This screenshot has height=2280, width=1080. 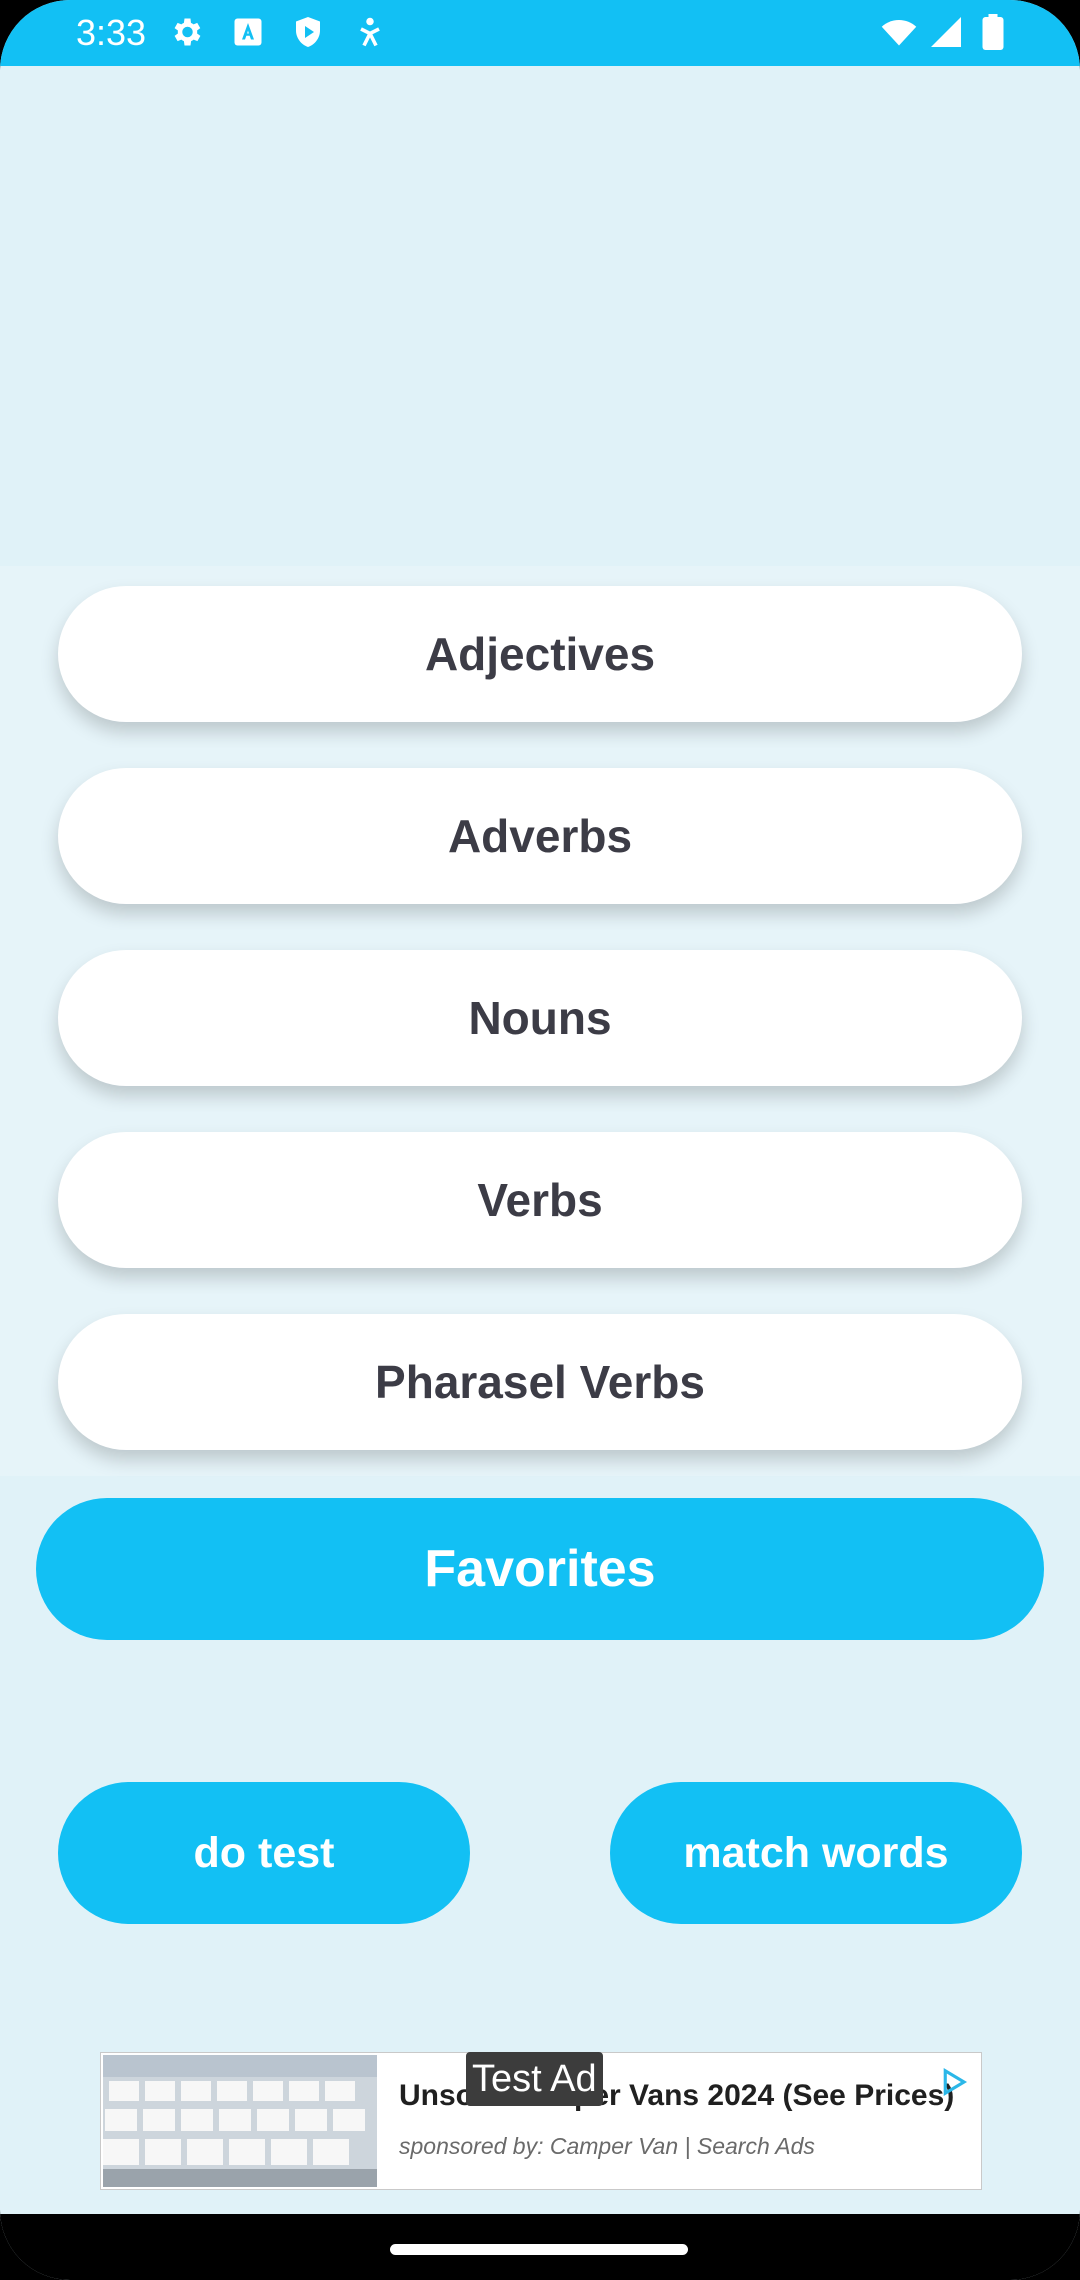 I want to click on do-test-label: do test, so click(x=264, y=1852).